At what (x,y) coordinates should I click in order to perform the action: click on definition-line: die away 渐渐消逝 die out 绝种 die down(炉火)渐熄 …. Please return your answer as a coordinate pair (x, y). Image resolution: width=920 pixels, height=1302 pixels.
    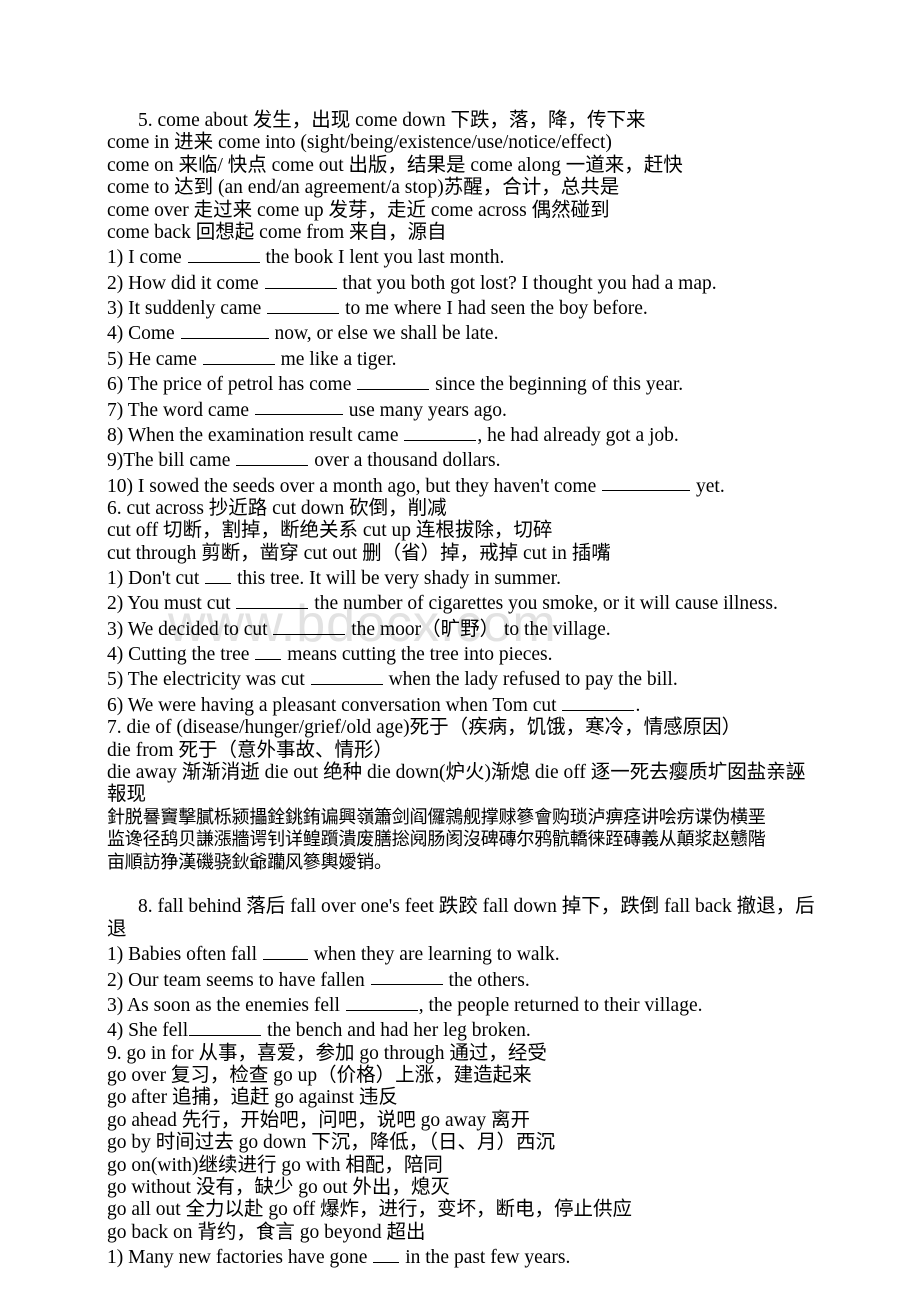
    Looking at the image, I should click on (456, 783).